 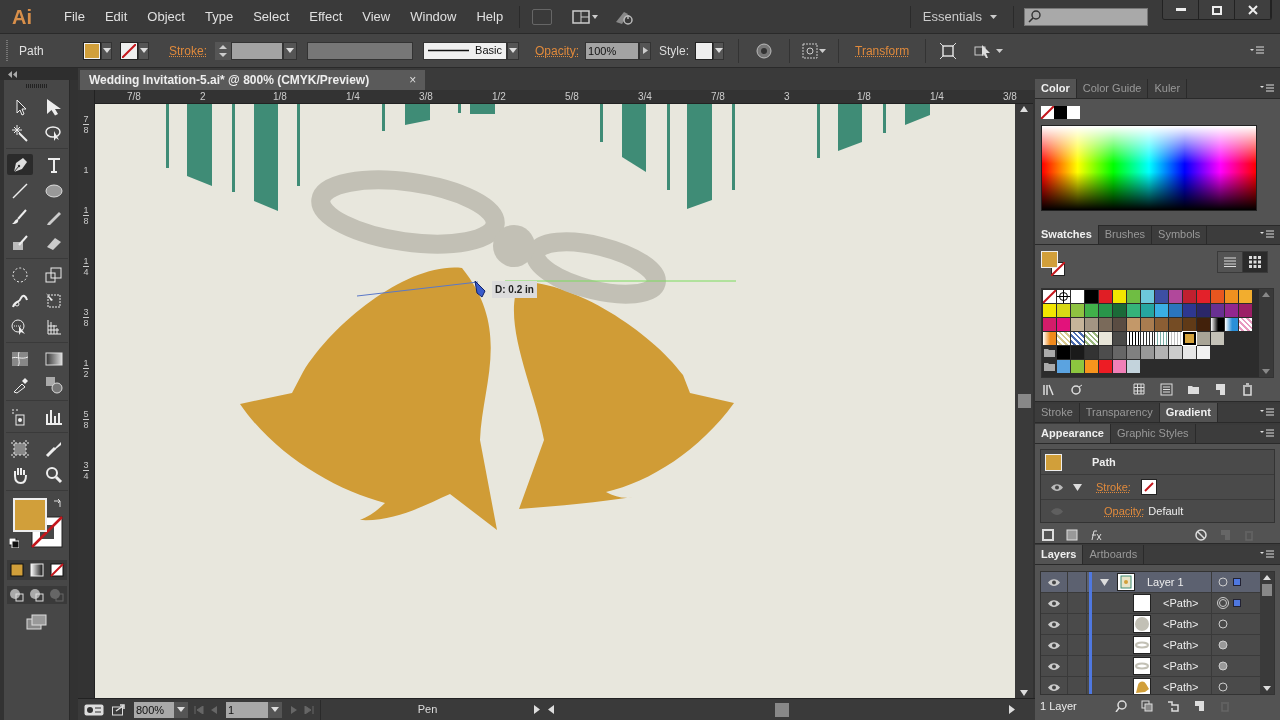 What do you see at coordinates (86, 414) in the screenshot?
I see `ruler-number: 5` at bounding box center [86, 414].